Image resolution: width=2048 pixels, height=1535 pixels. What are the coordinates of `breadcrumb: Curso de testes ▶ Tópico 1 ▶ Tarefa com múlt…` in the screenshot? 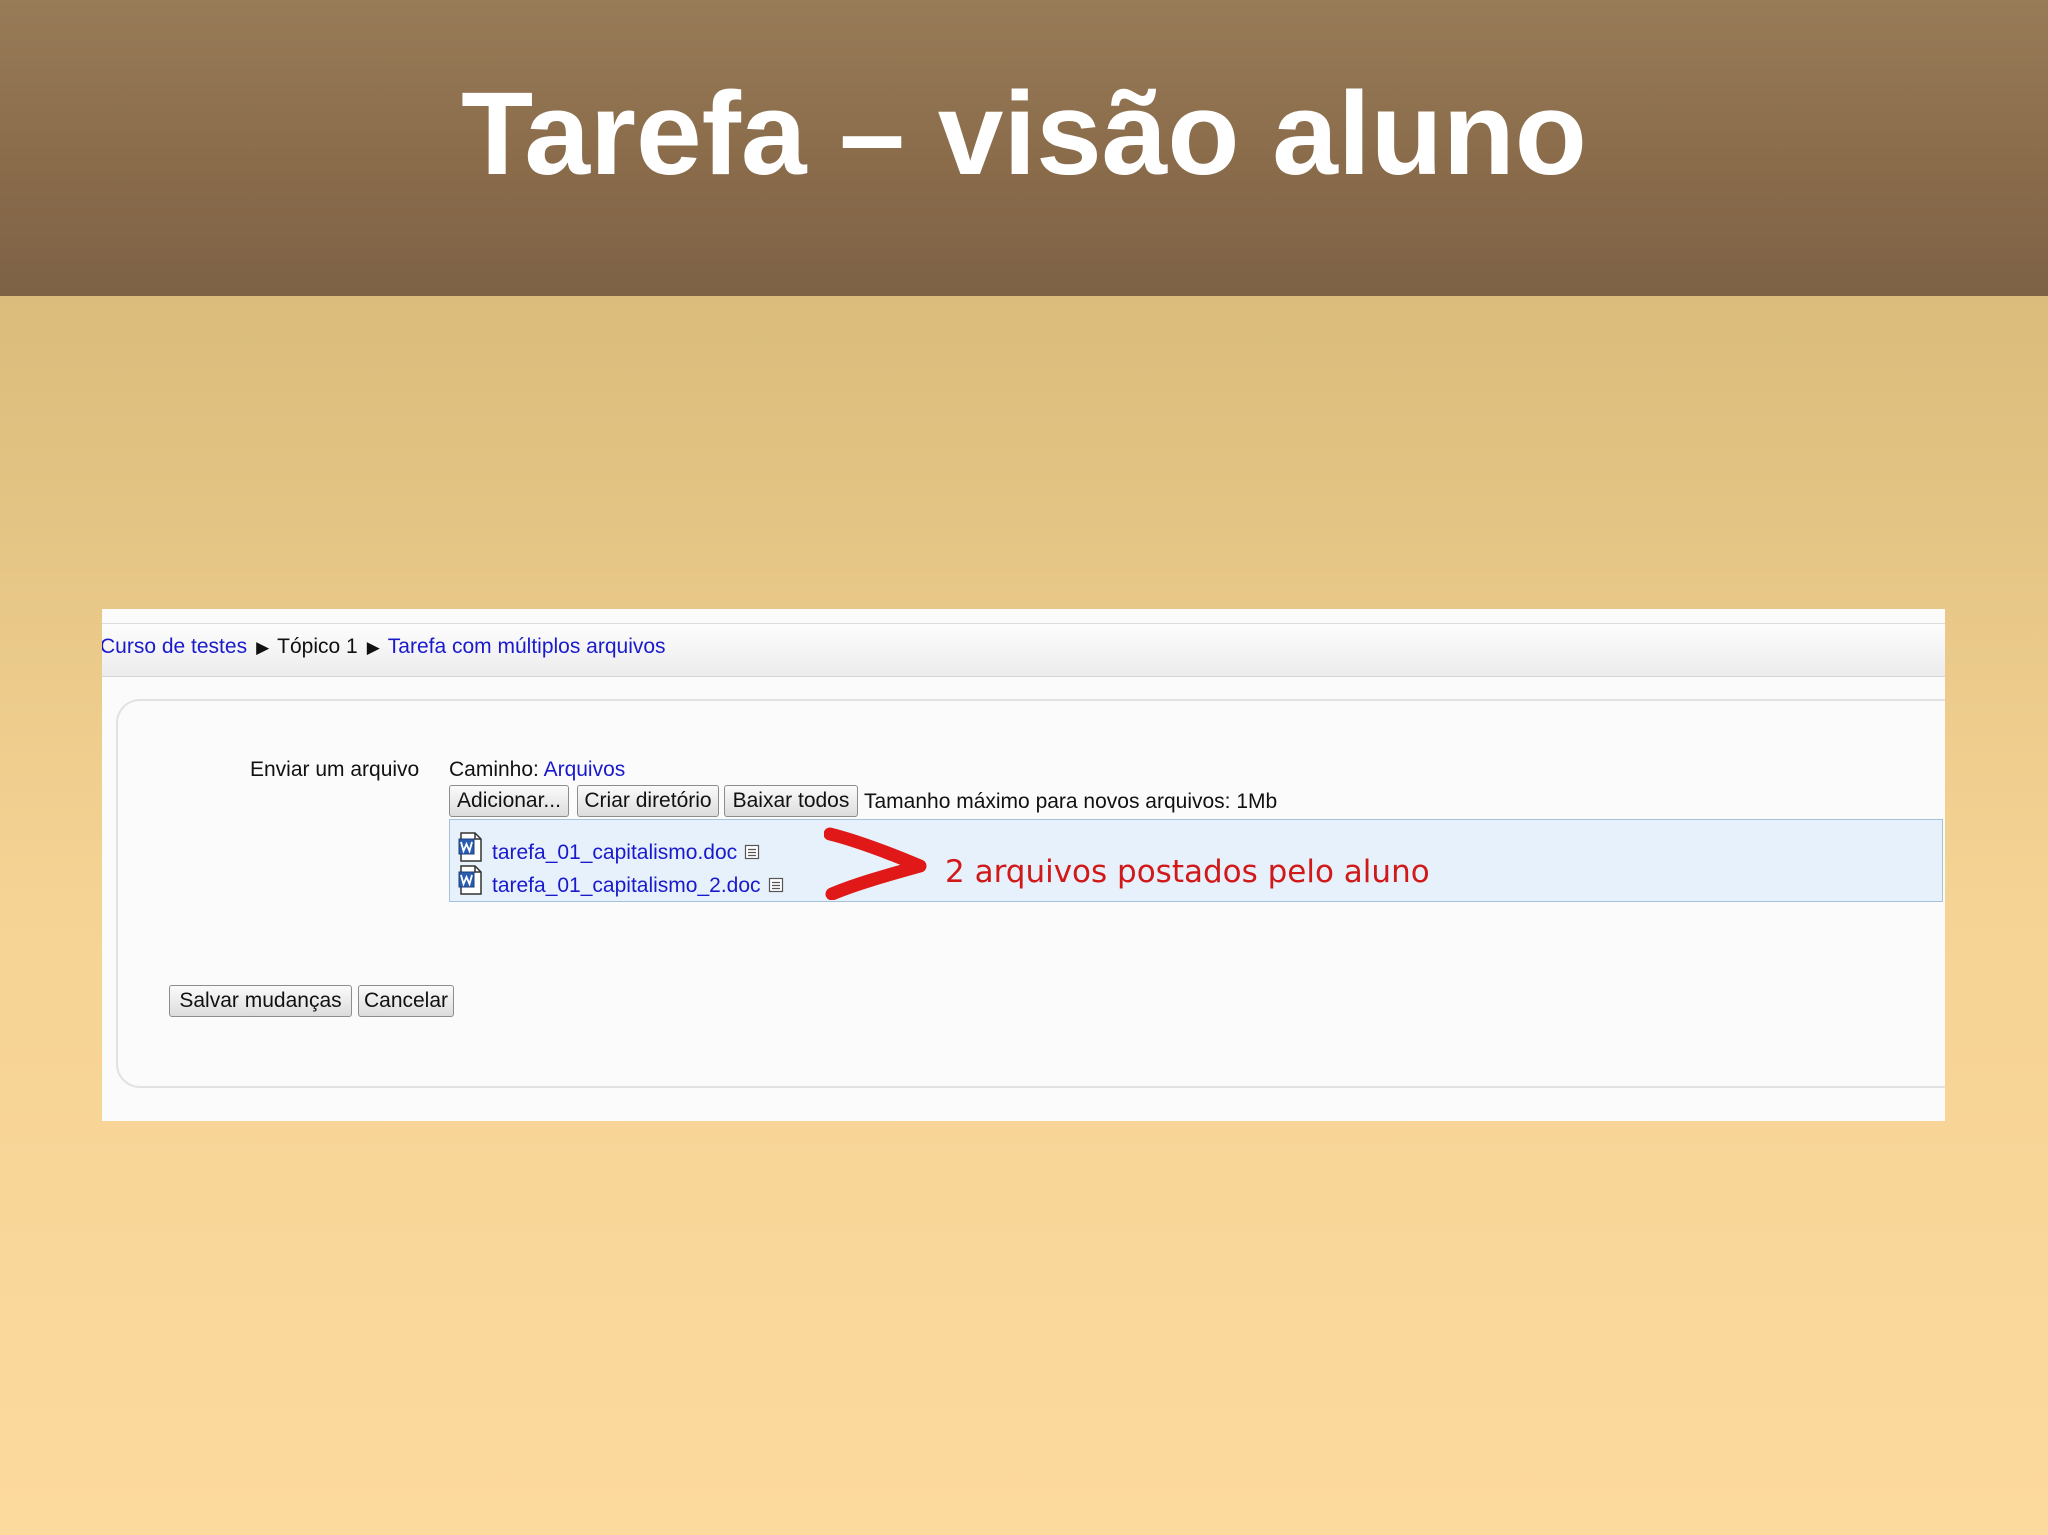 It's located at (384, 647).